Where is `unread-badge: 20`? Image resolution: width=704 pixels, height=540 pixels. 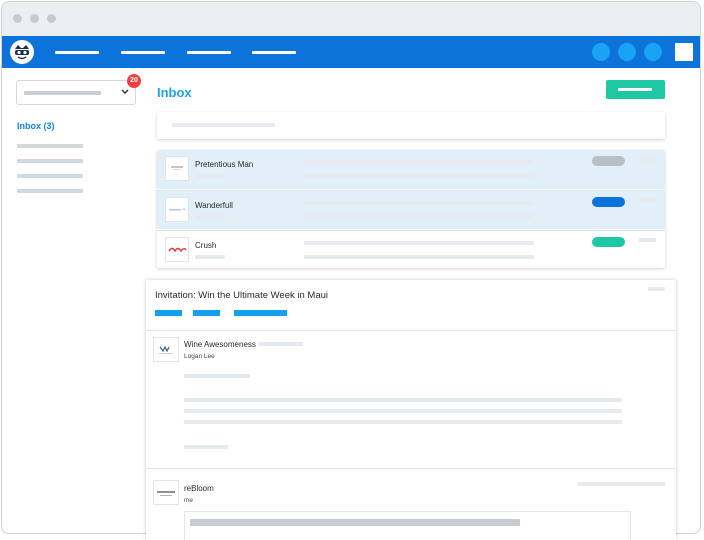 unread-badge: 20 is located at coordinates (134, 81).